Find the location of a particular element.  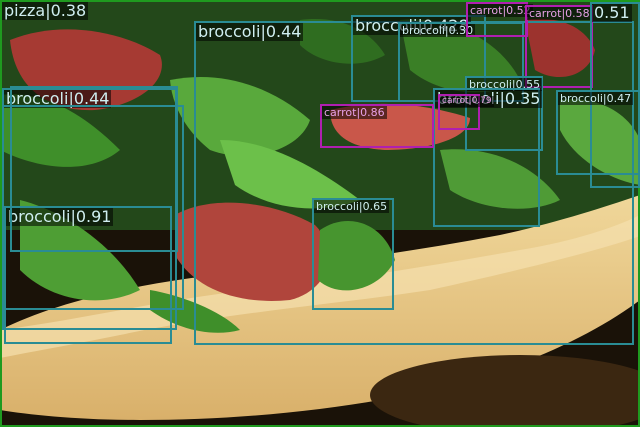

detection-label: broccoli|0.30 is located at coordinates (438, 30).